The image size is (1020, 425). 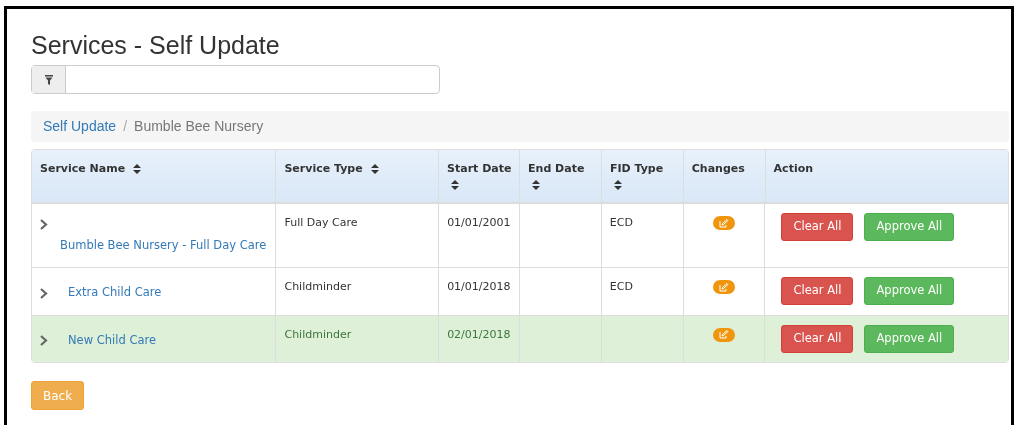 What do you see at coordinates (48, 79) in the screenshot?
I see `filter-icon` at bounding box center [48, 79].